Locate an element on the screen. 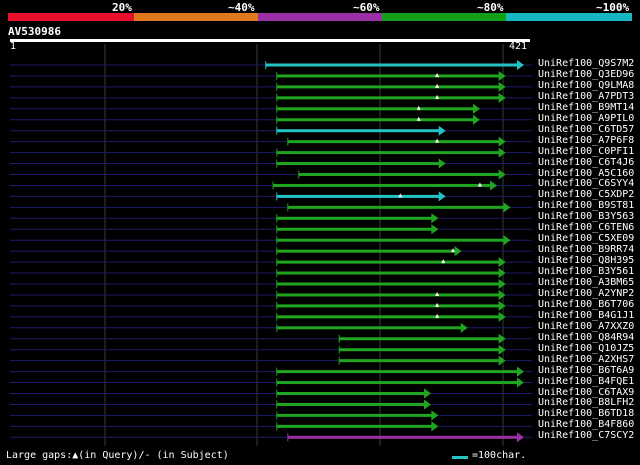 The width and height of the screenshot is (640, 465). hit-label: UniRef100_B3Y563 is located at coordinates (586, 216).